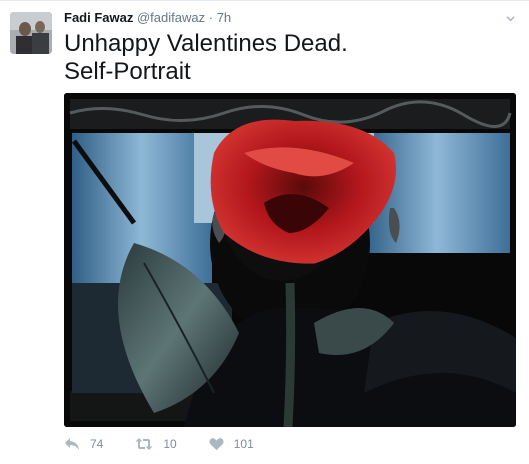 This screenshot has width=529, height=464. What do you see at coordinates (83, 444) in the screenshot?
I see `reply-button: 74` at bounding box center [83, 444].